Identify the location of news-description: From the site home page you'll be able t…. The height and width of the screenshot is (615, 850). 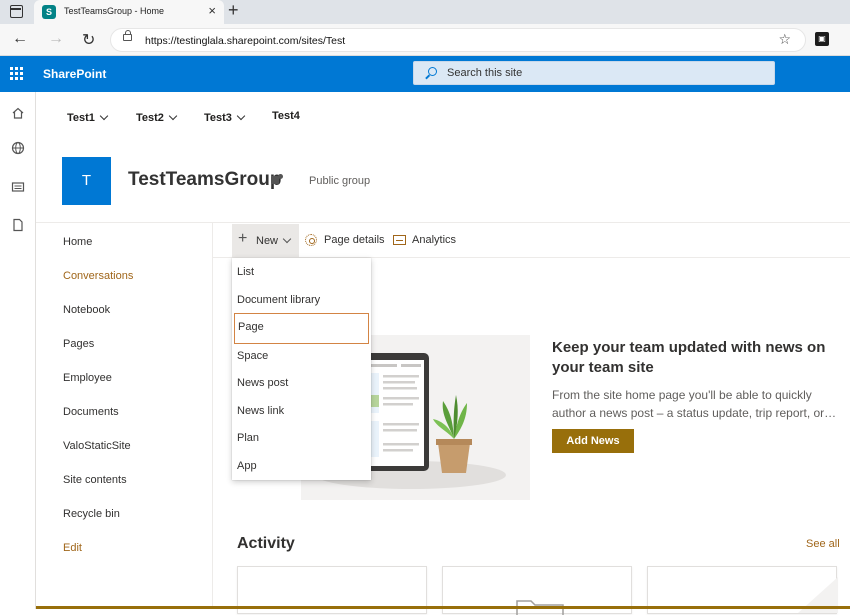
(697, 404).